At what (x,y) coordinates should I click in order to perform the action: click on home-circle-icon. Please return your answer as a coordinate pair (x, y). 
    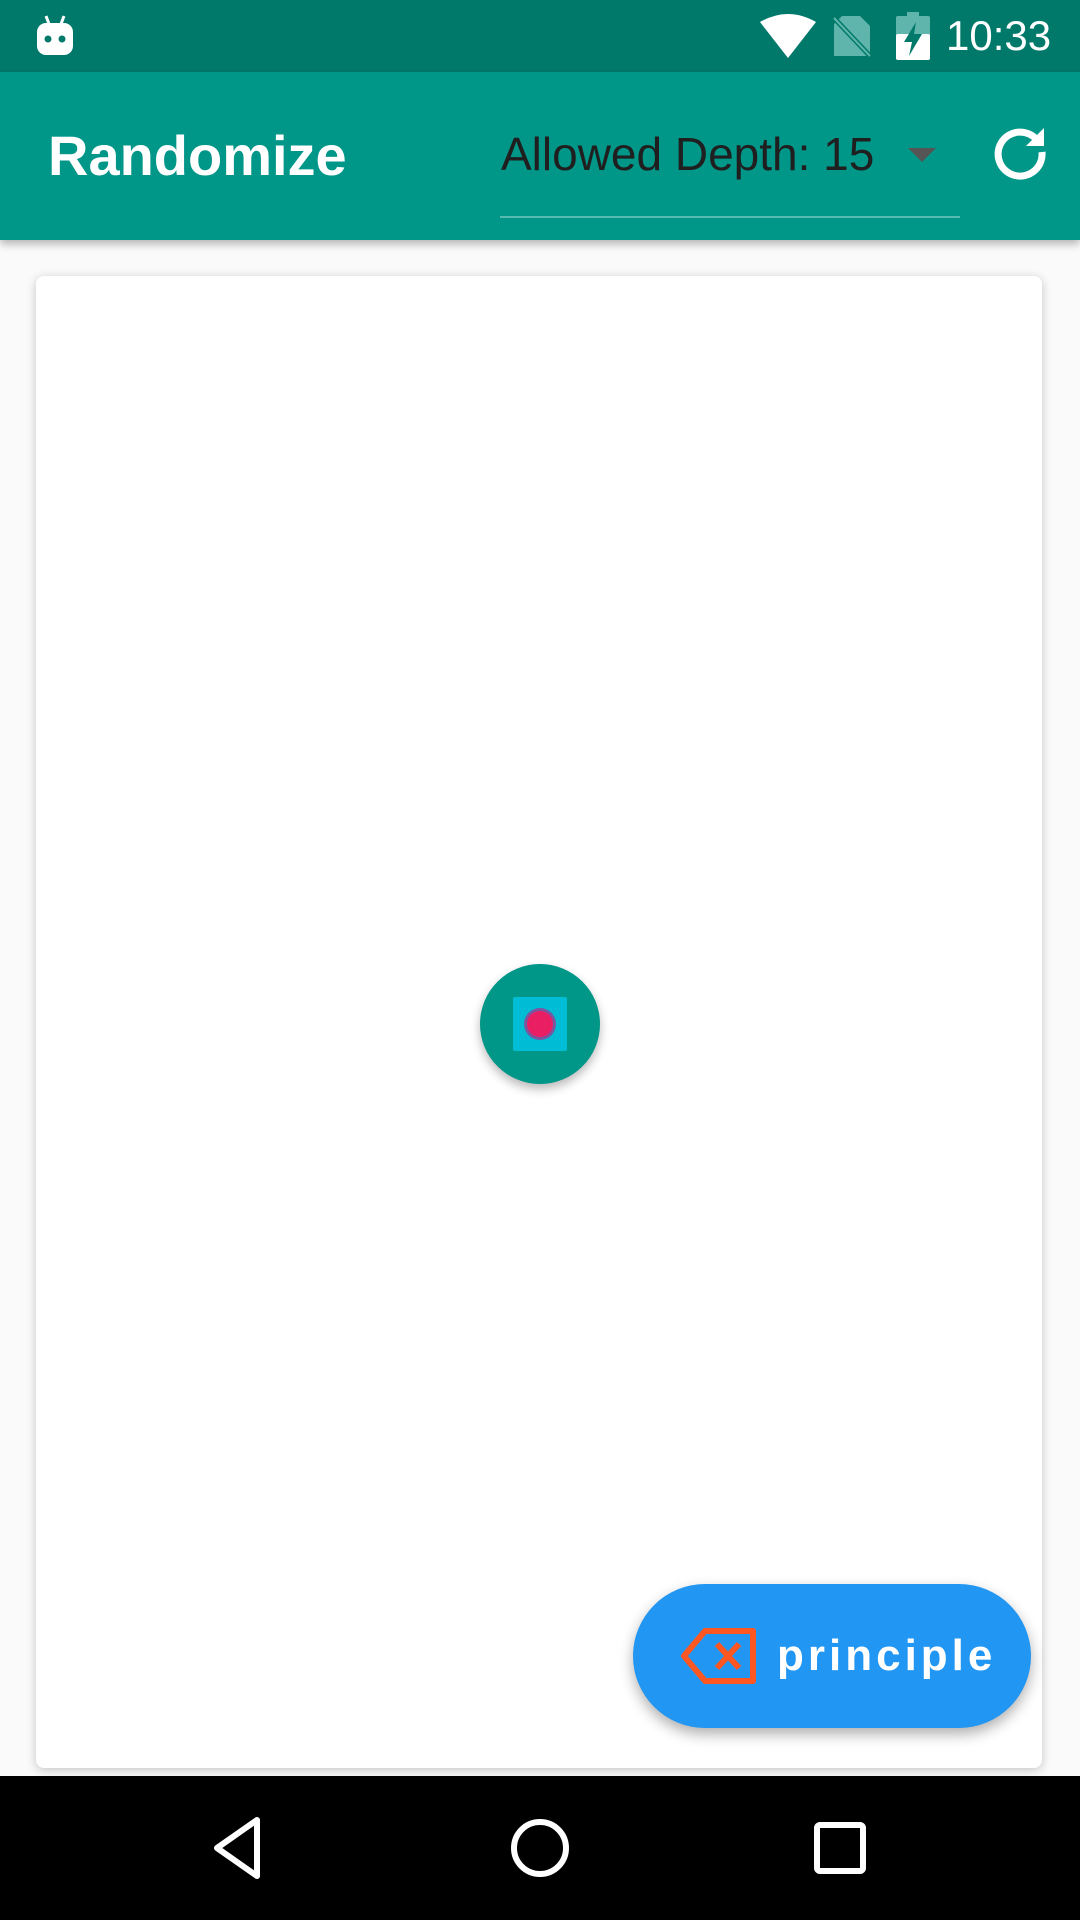
    Looking at the image, I should click on (540, 1848).